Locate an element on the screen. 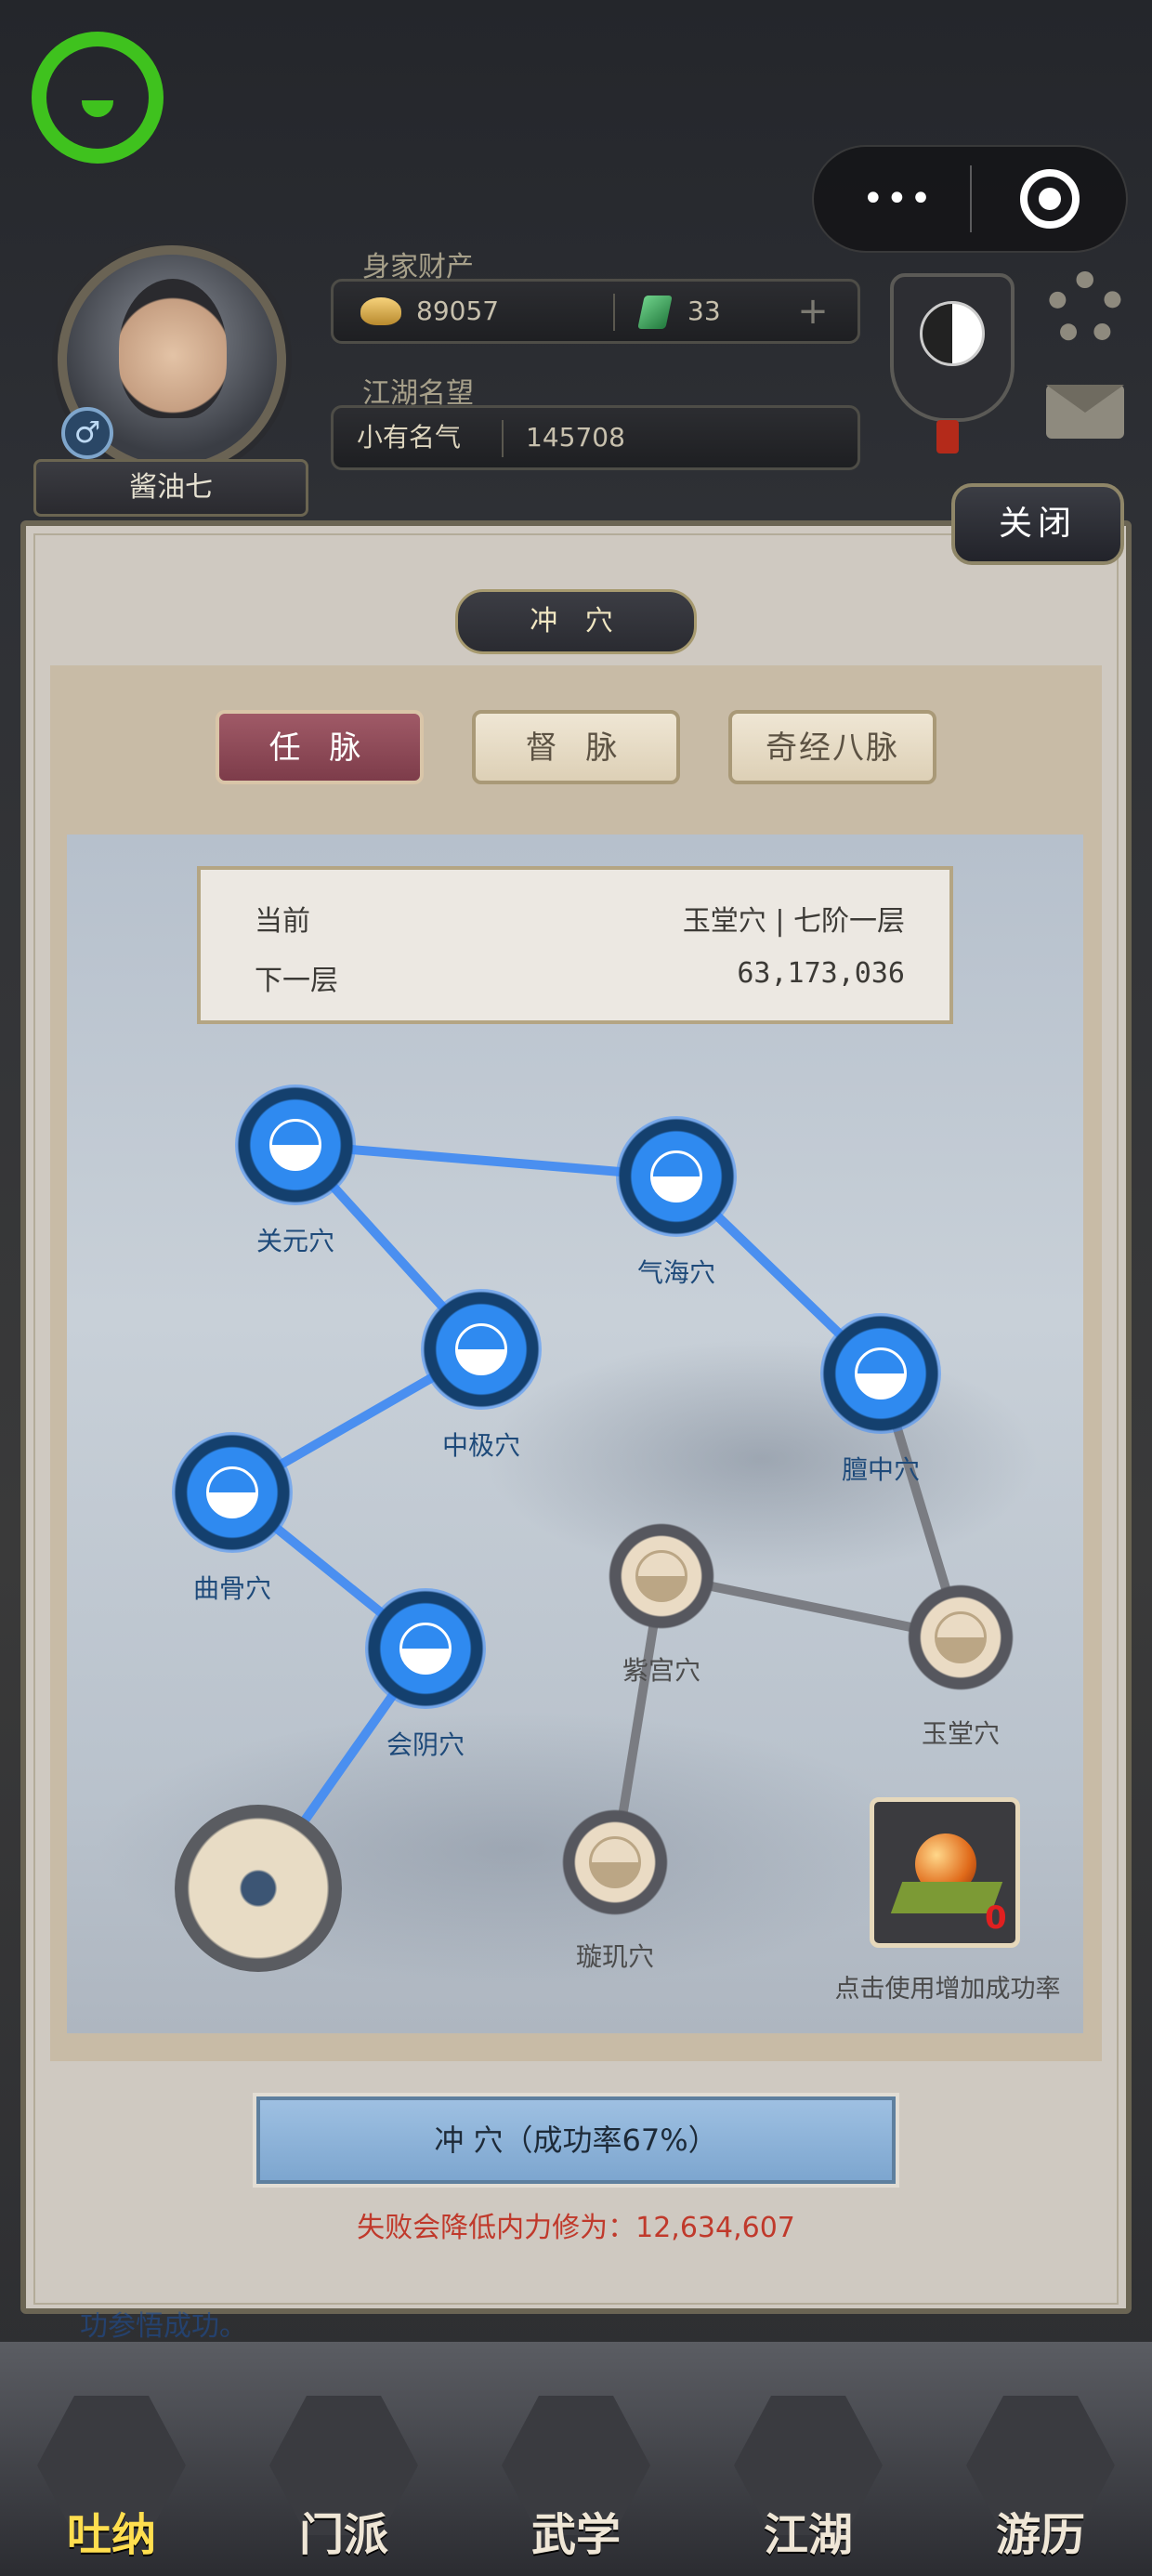 Image resolution: width=1152 pixels, height=2576 pixels. fail-warning: 失败会降低内力修为：12,634,607 is located at coordinates (576, 2228).